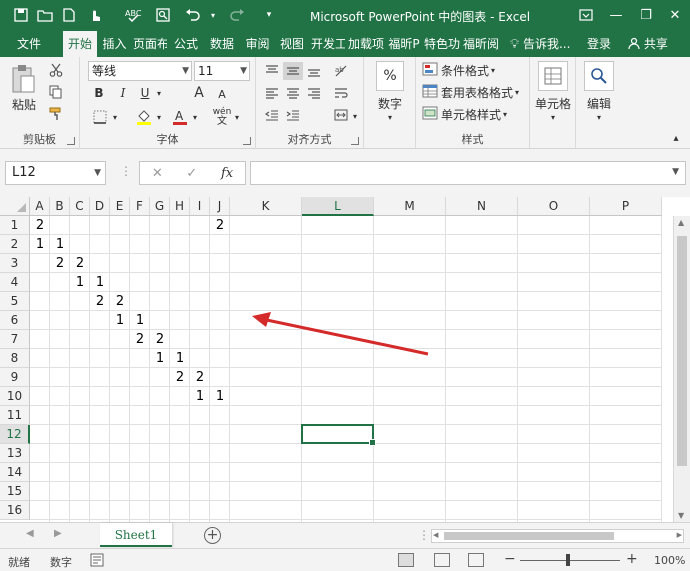 This screenshot has width=690, height=571. What do you see at coordinates (56, 92) in the screenshot?
I see `copy-icon` at bounding box center [56, 92].